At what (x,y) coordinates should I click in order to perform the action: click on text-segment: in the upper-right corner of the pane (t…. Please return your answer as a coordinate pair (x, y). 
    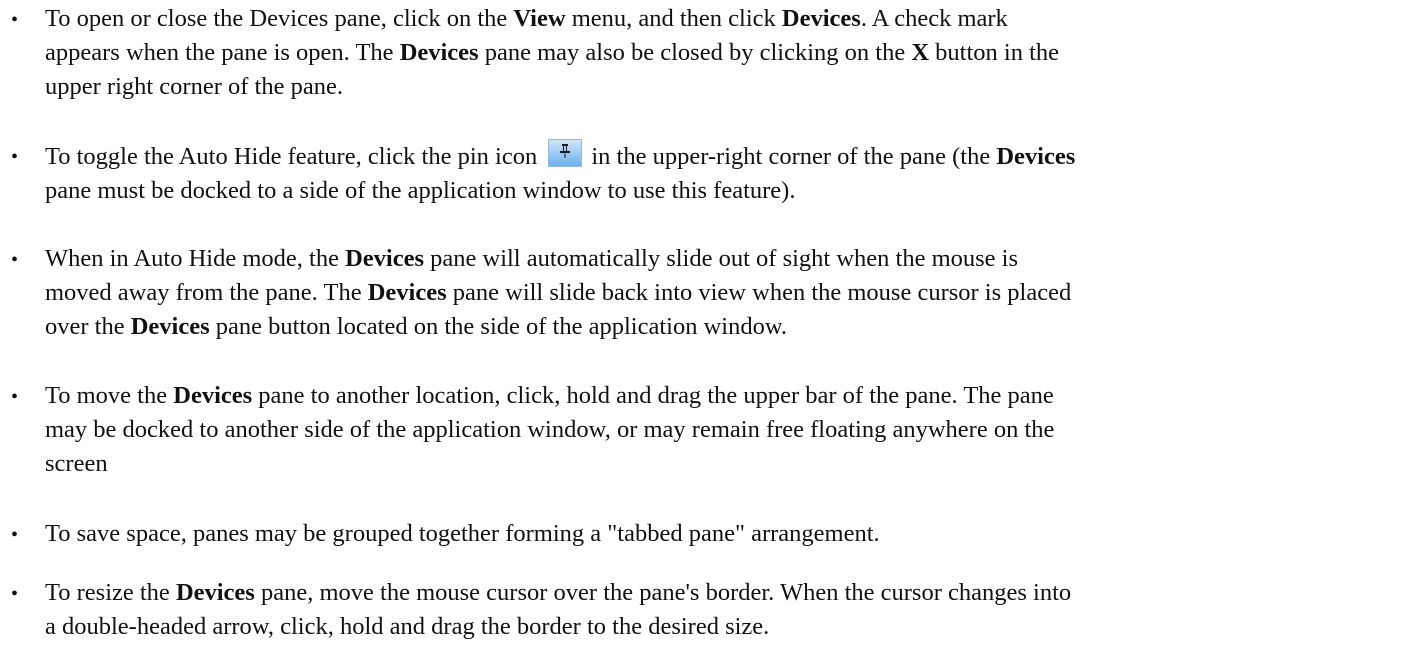
    Looking at the image, I should click on (794, 156).